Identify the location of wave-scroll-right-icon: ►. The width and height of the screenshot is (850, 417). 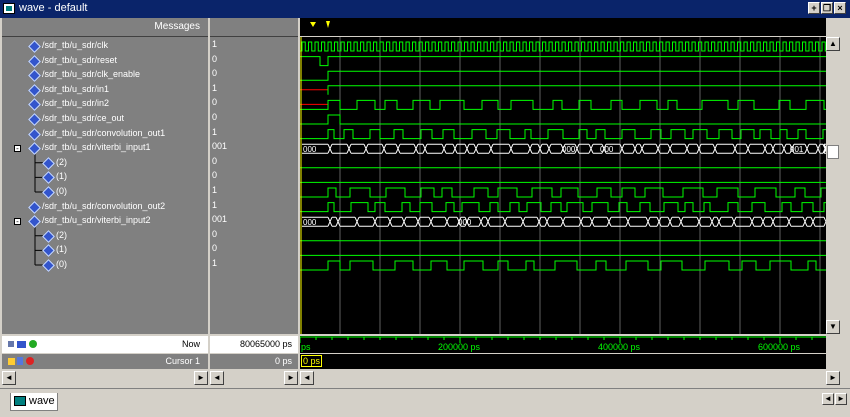
(833, 378).